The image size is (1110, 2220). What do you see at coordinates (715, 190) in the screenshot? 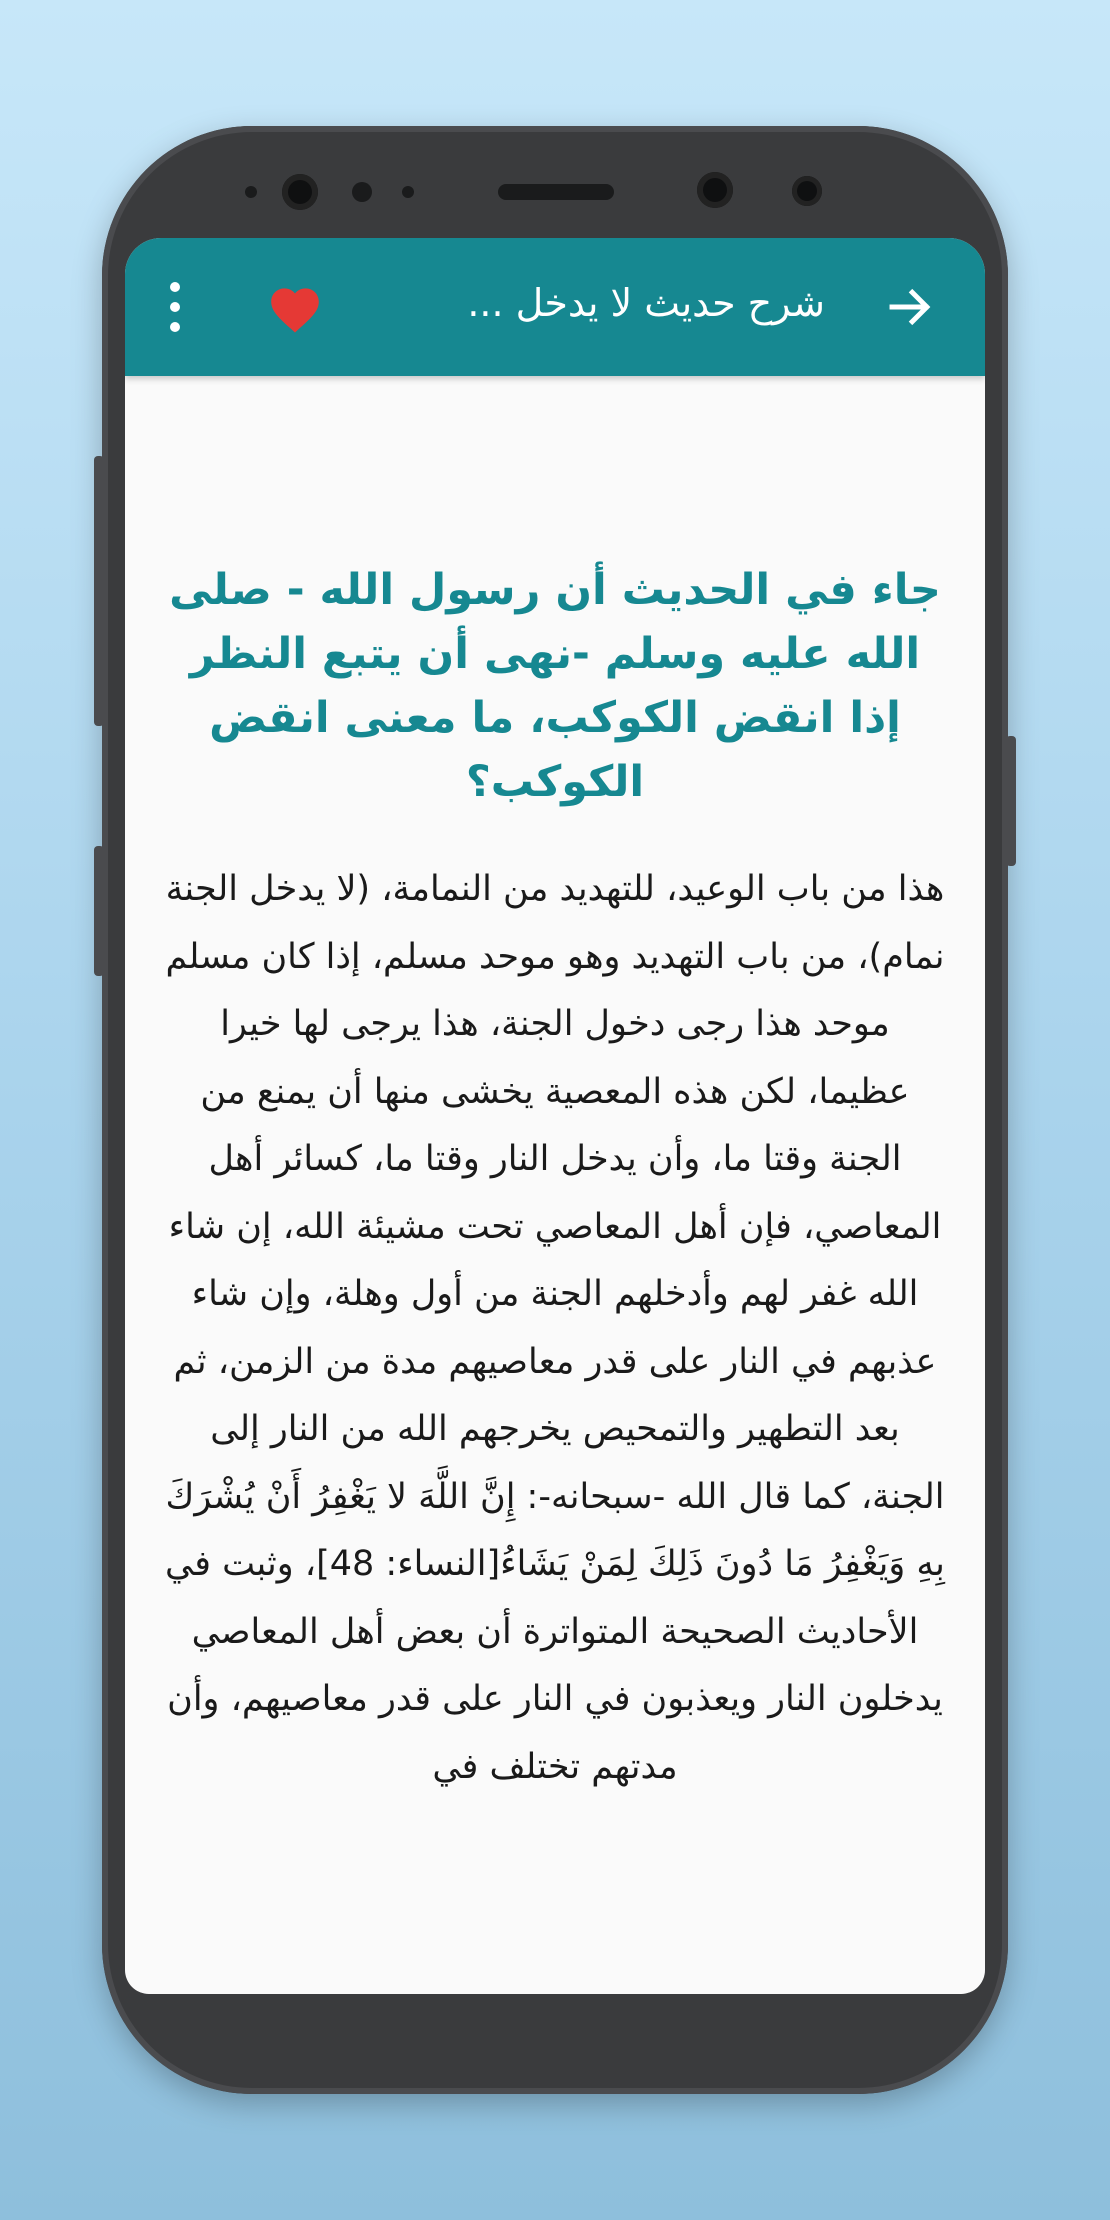
I see `front-camera-secondary` at bounding box center [715, 190].